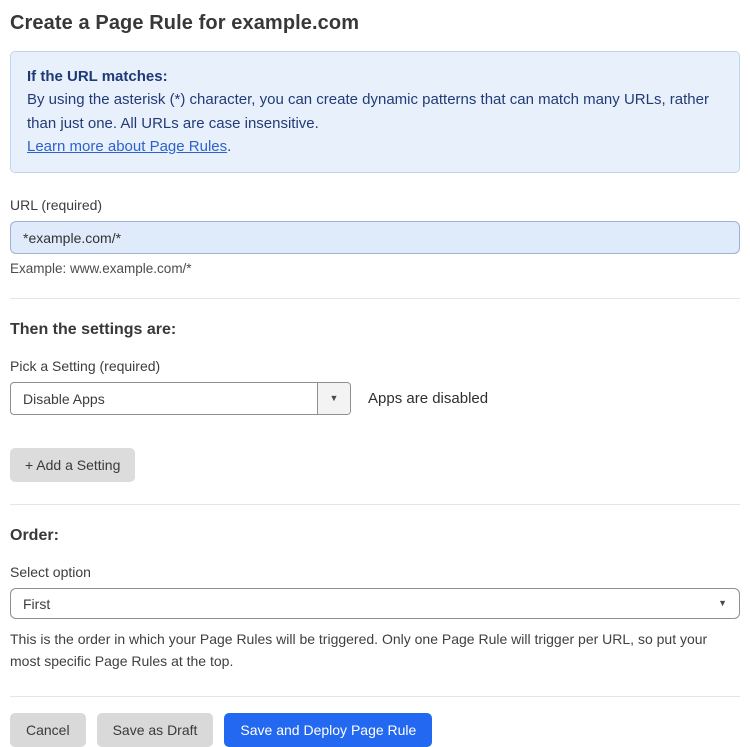  What do you see at coordinates (73, 465) in the screenshot?
I see `add-setting-button: + Add a Setting` at bounding box center [73, 465].